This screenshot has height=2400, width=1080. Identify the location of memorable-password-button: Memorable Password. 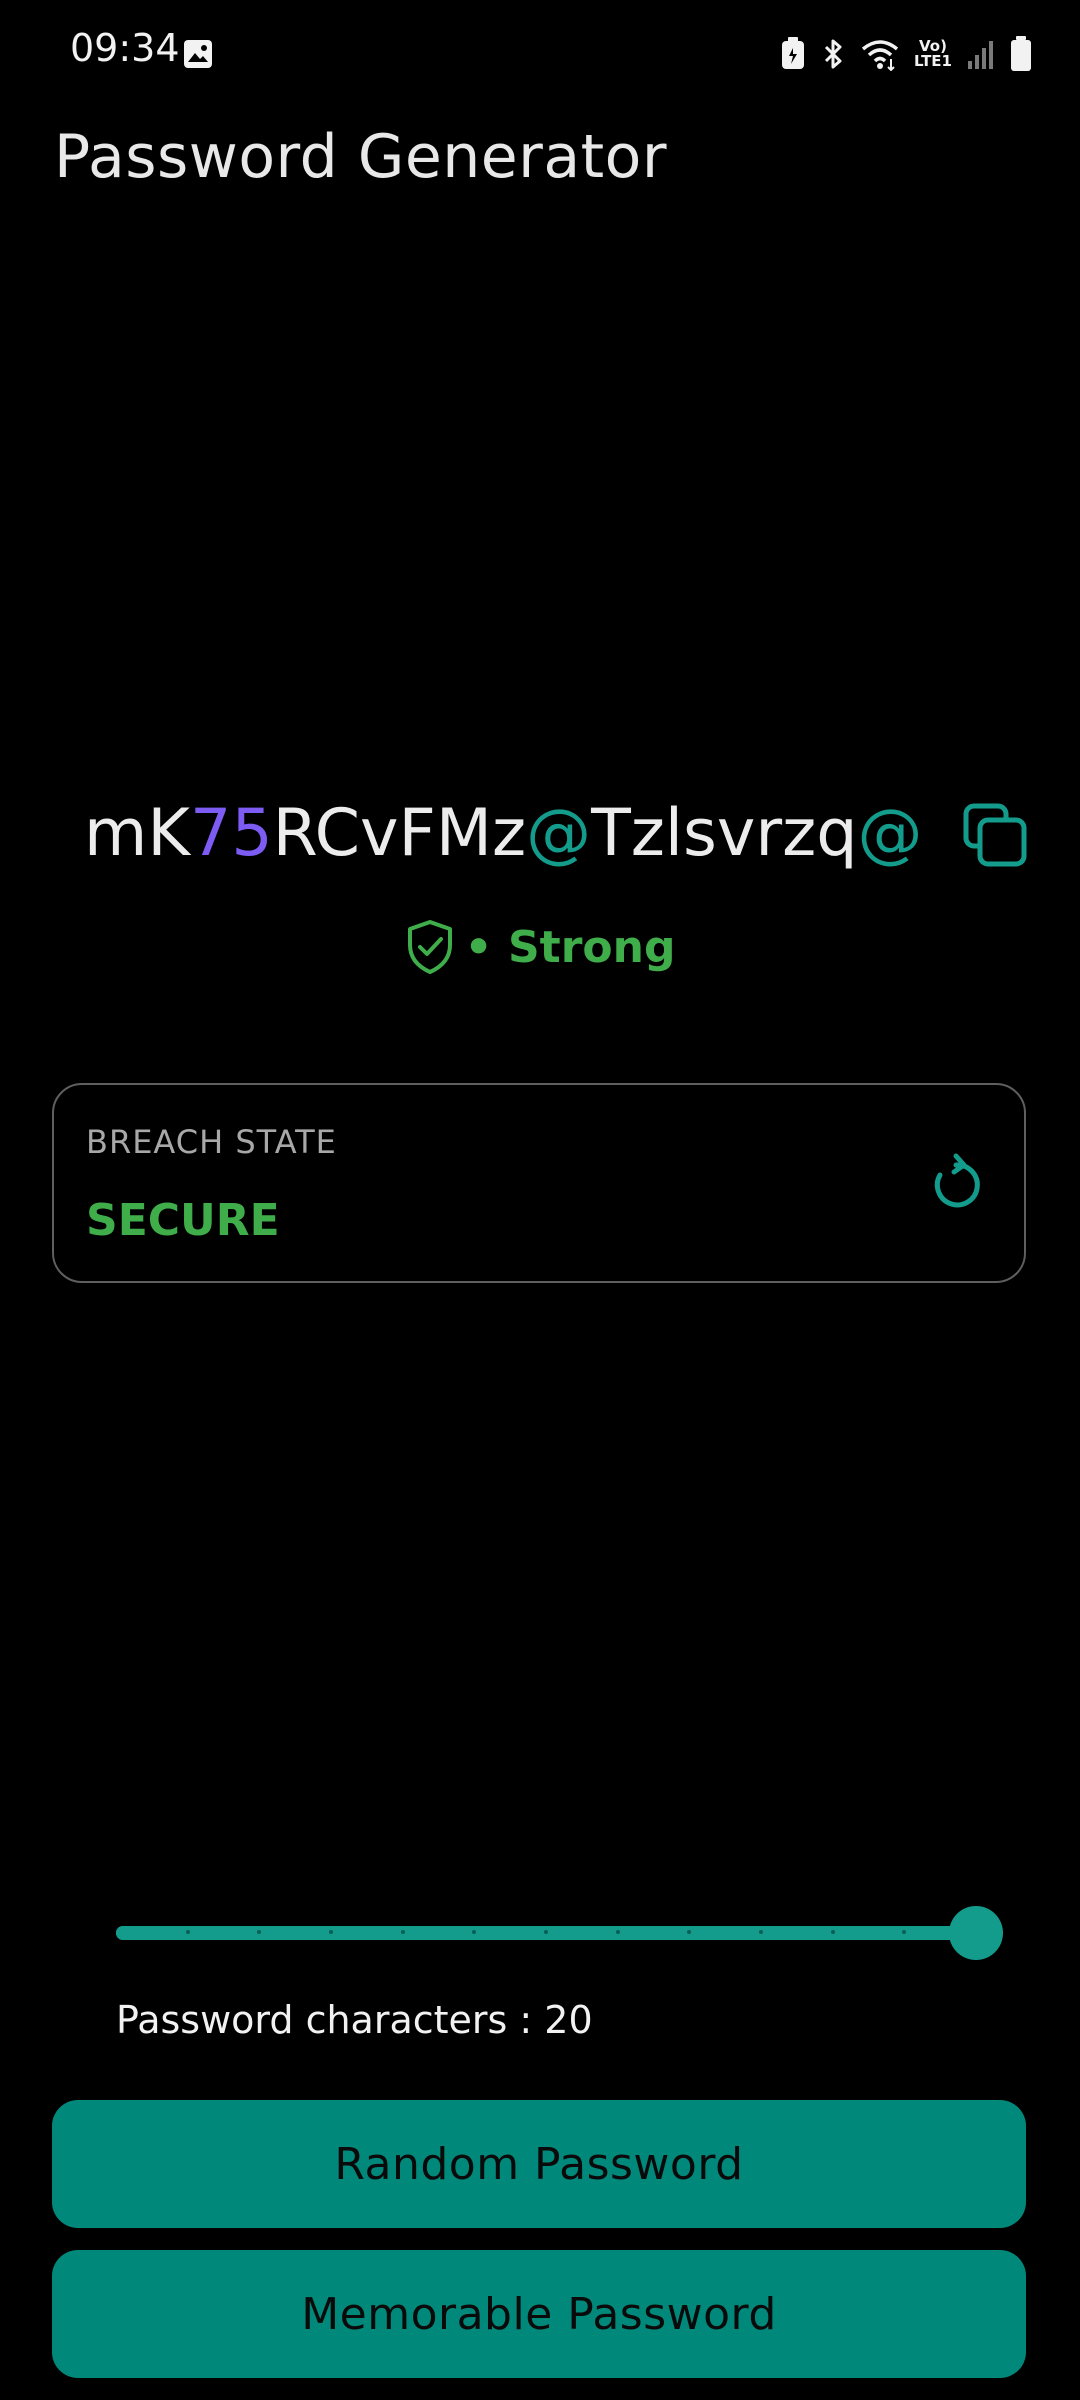
(539, 2314).